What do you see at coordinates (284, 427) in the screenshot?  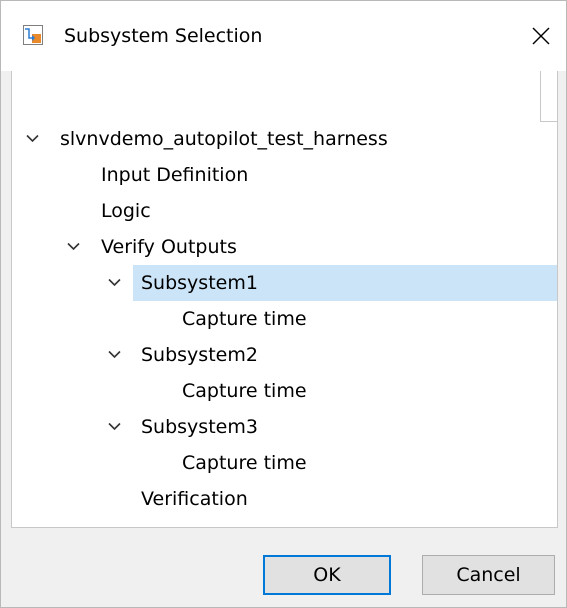 I see `tree-node-subsystem3: Subsystem3` at bounding box center [284, 427].